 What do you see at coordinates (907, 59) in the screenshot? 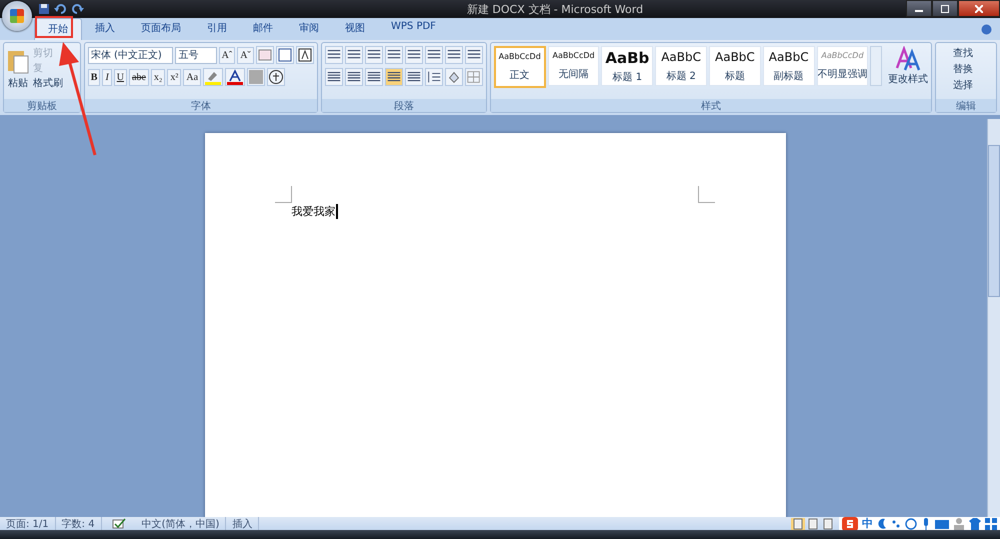
I see `letters-a-icon` at bounding box center [907, 59].